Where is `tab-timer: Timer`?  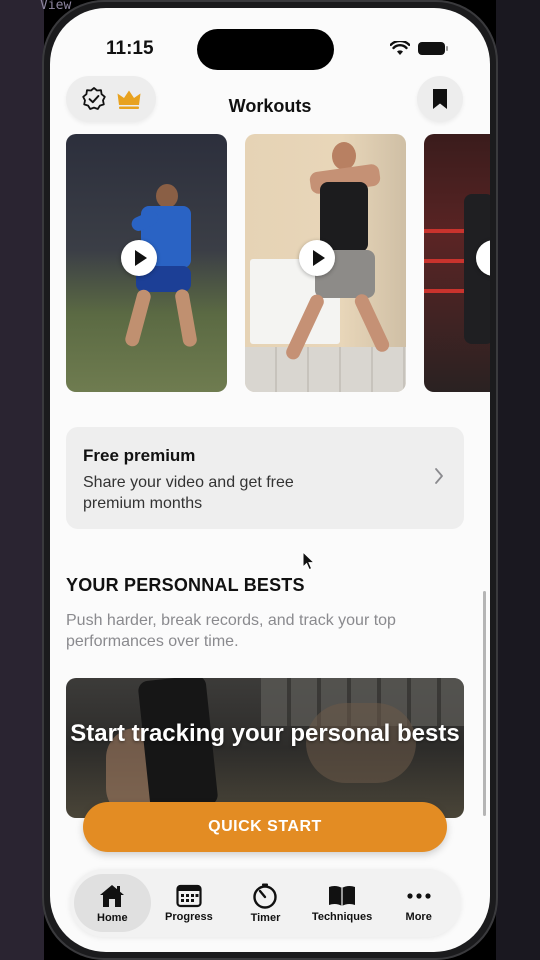
tab-timer: Timer is located at coordinates (265, 903).